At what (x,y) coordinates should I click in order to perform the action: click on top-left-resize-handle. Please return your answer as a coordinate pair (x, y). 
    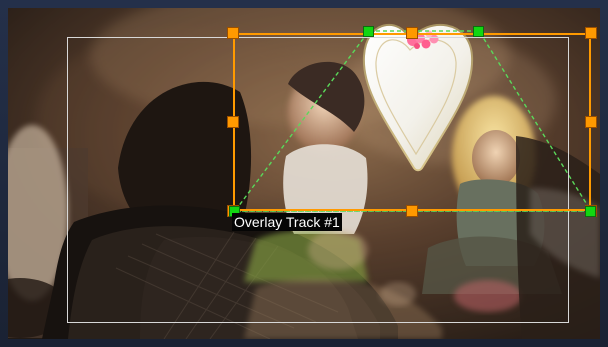
    Looking at the image, I should click on (233, 33).